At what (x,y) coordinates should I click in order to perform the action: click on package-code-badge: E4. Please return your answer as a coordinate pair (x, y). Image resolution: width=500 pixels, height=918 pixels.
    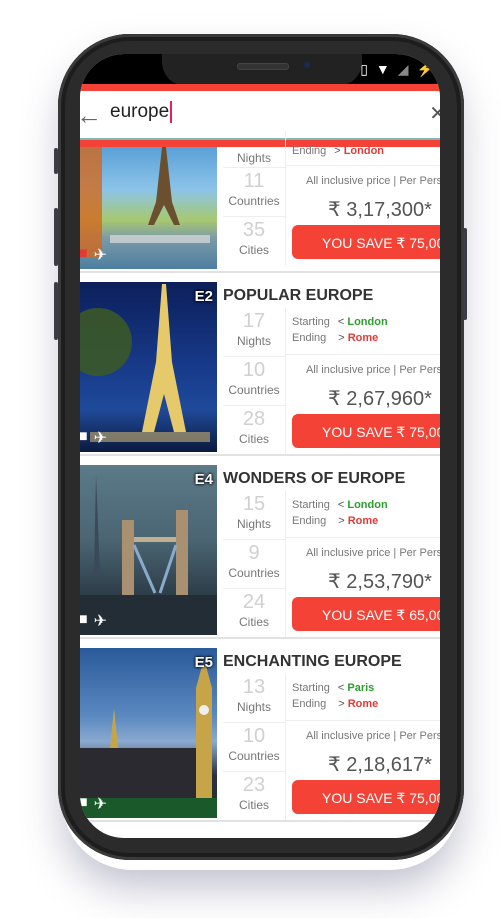
    Looking at the image, I should click on (203, 479).